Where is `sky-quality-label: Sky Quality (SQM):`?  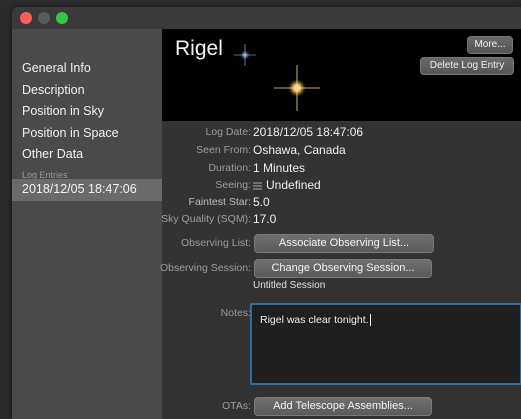 sky-quality-label: Sky Quality (SQM): is located at coordinates (206, 219).